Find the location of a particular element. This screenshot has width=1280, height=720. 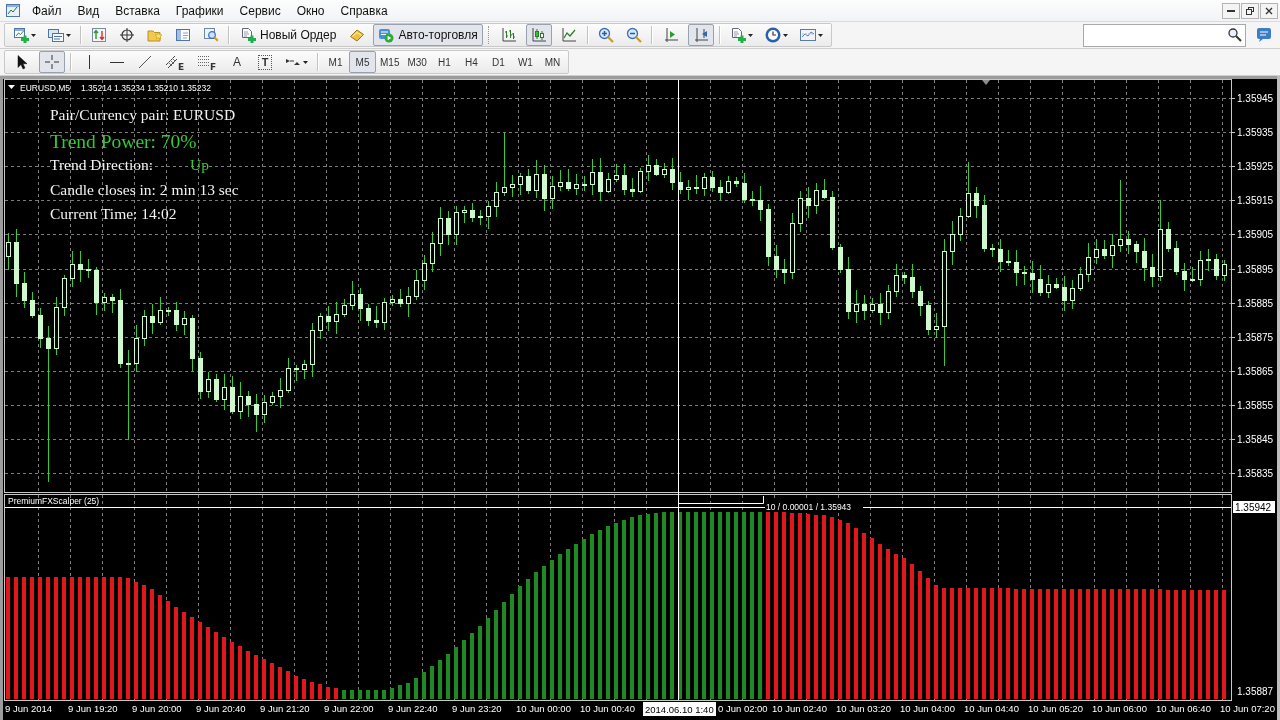

crosshair-time-label: 2014.06.10 1:40 is located at coordinates (679, 709).